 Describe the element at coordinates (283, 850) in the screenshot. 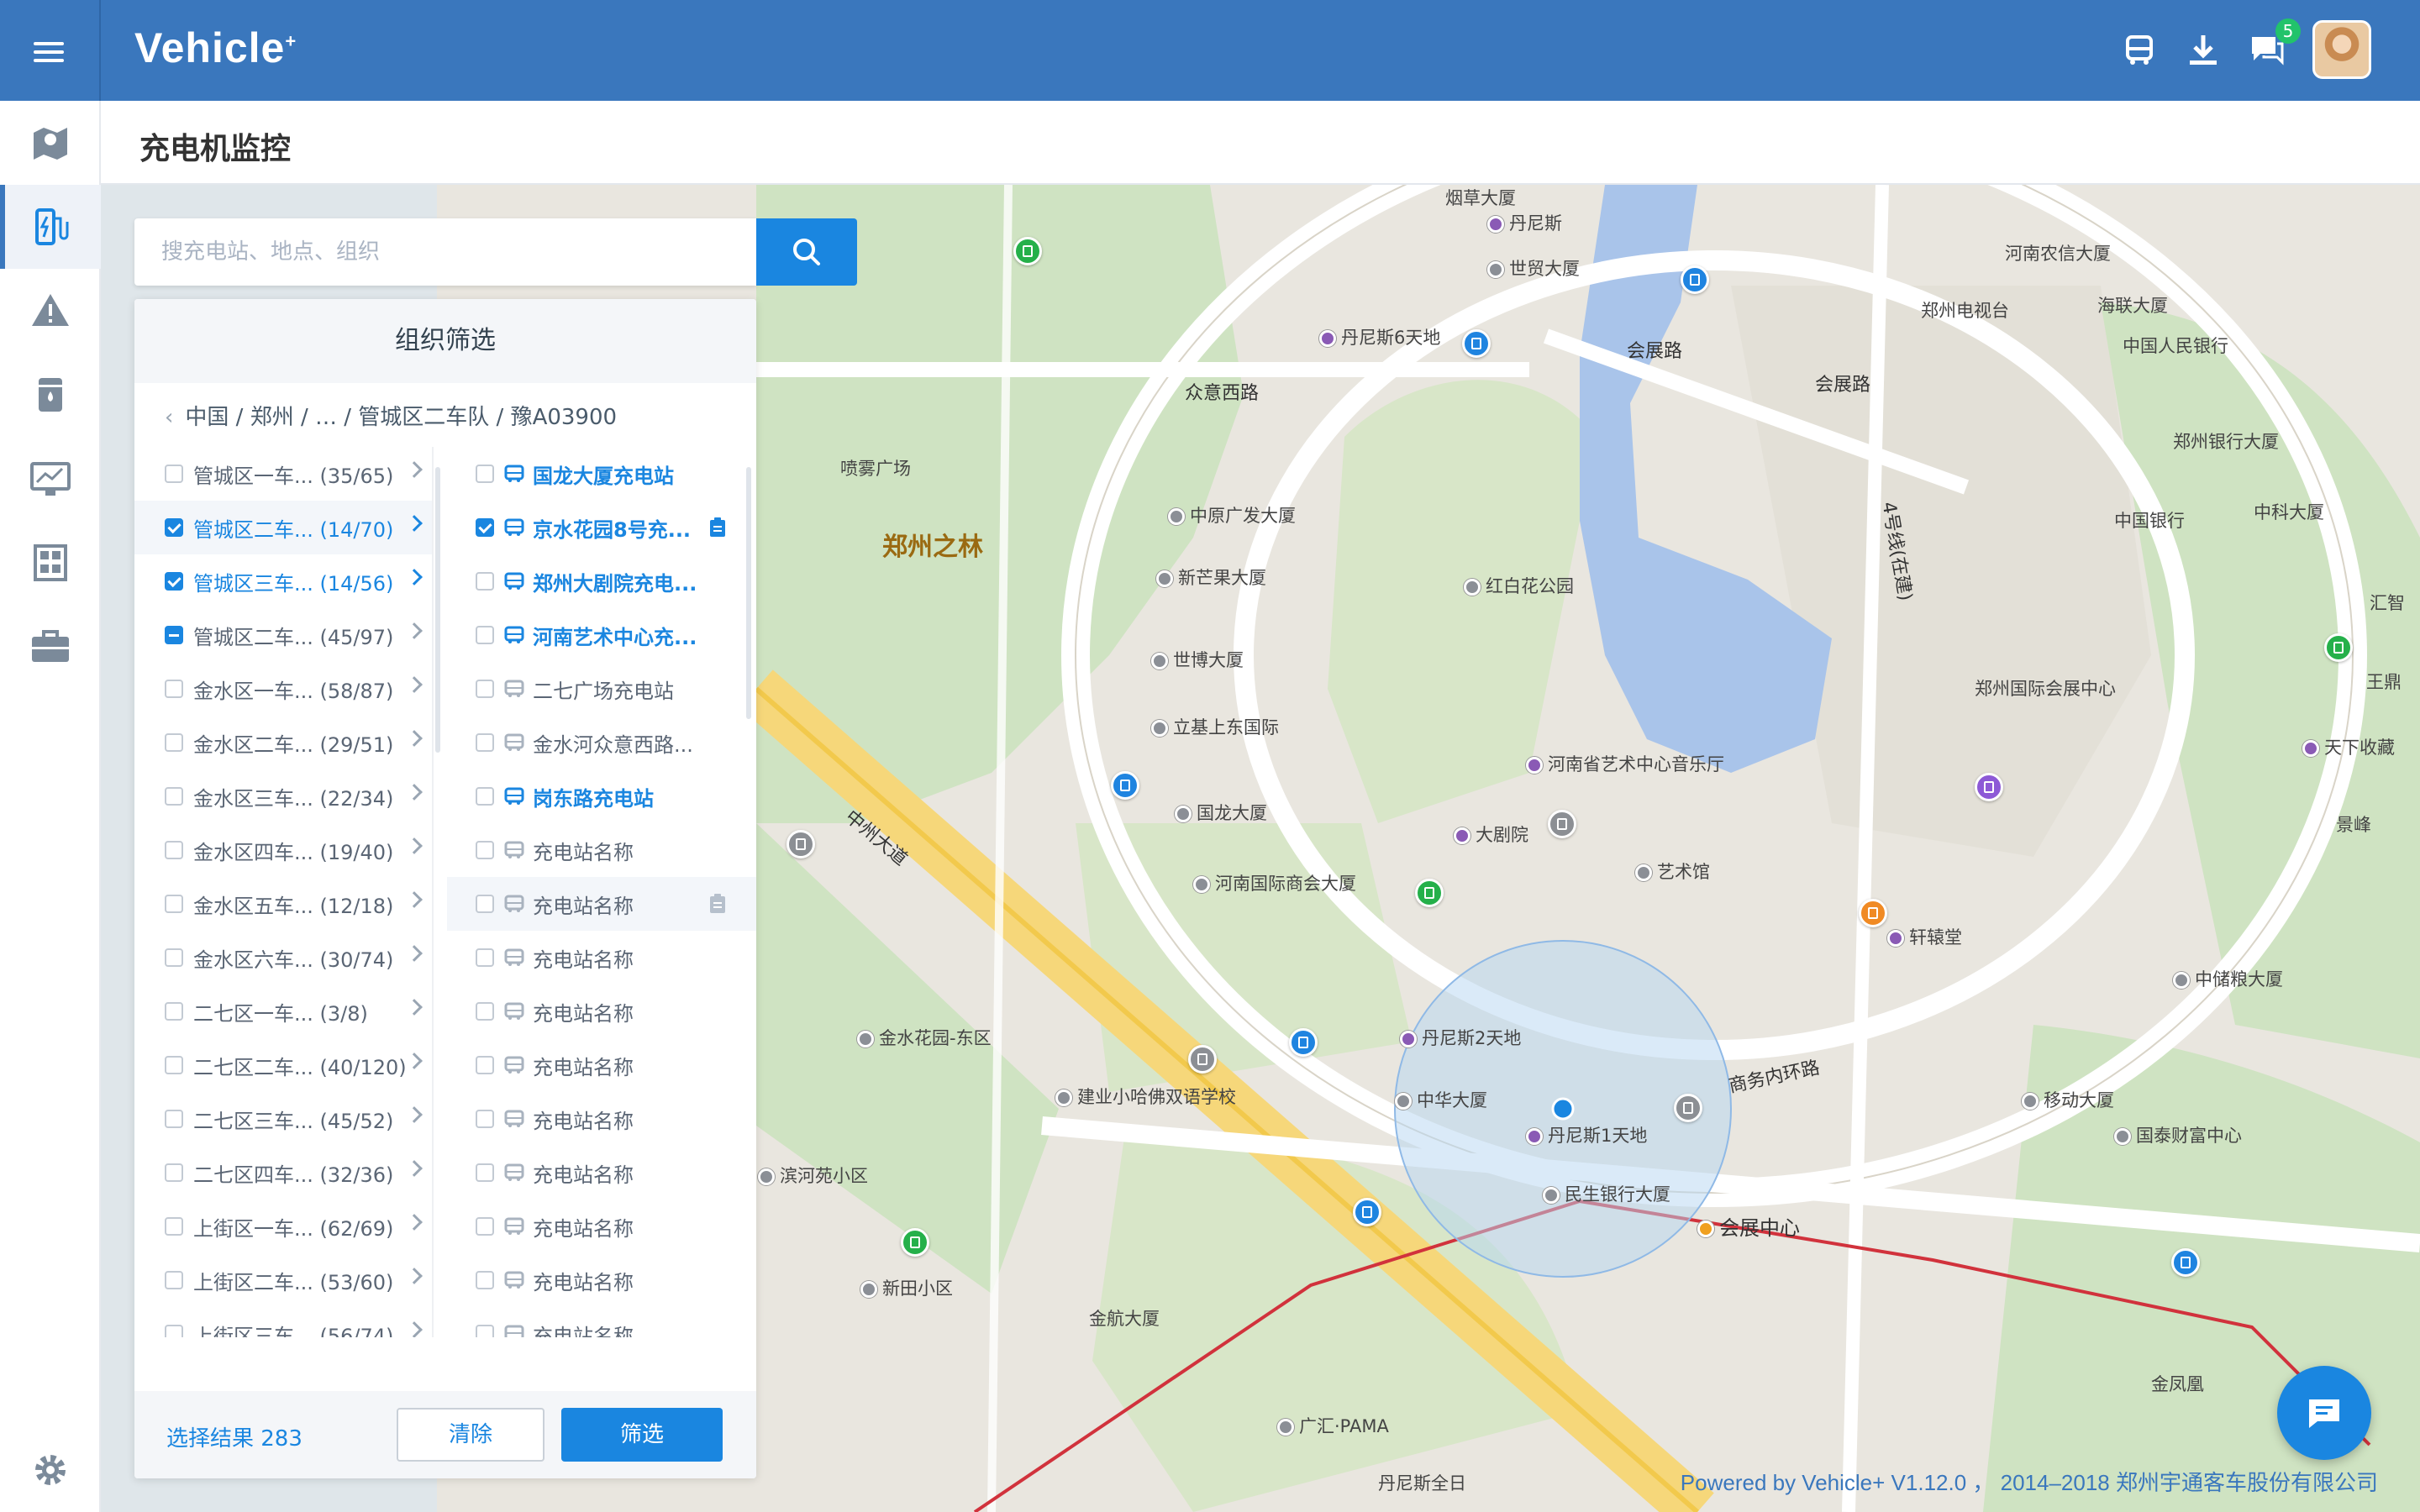

I see `group-row: 金水区四车... (19/40)` at that location.